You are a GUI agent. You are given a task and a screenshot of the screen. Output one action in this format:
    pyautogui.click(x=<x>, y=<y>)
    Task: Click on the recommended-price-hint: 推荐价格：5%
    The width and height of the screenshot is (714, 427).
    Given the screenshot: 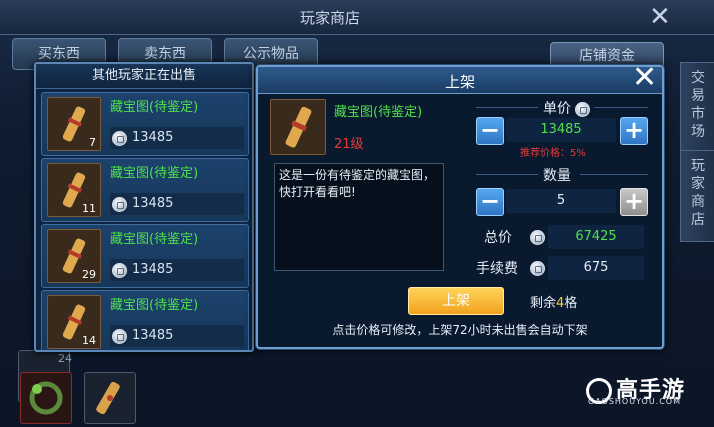 What is the action you would take?
    pyautogui.click(x=553, y=153)
    